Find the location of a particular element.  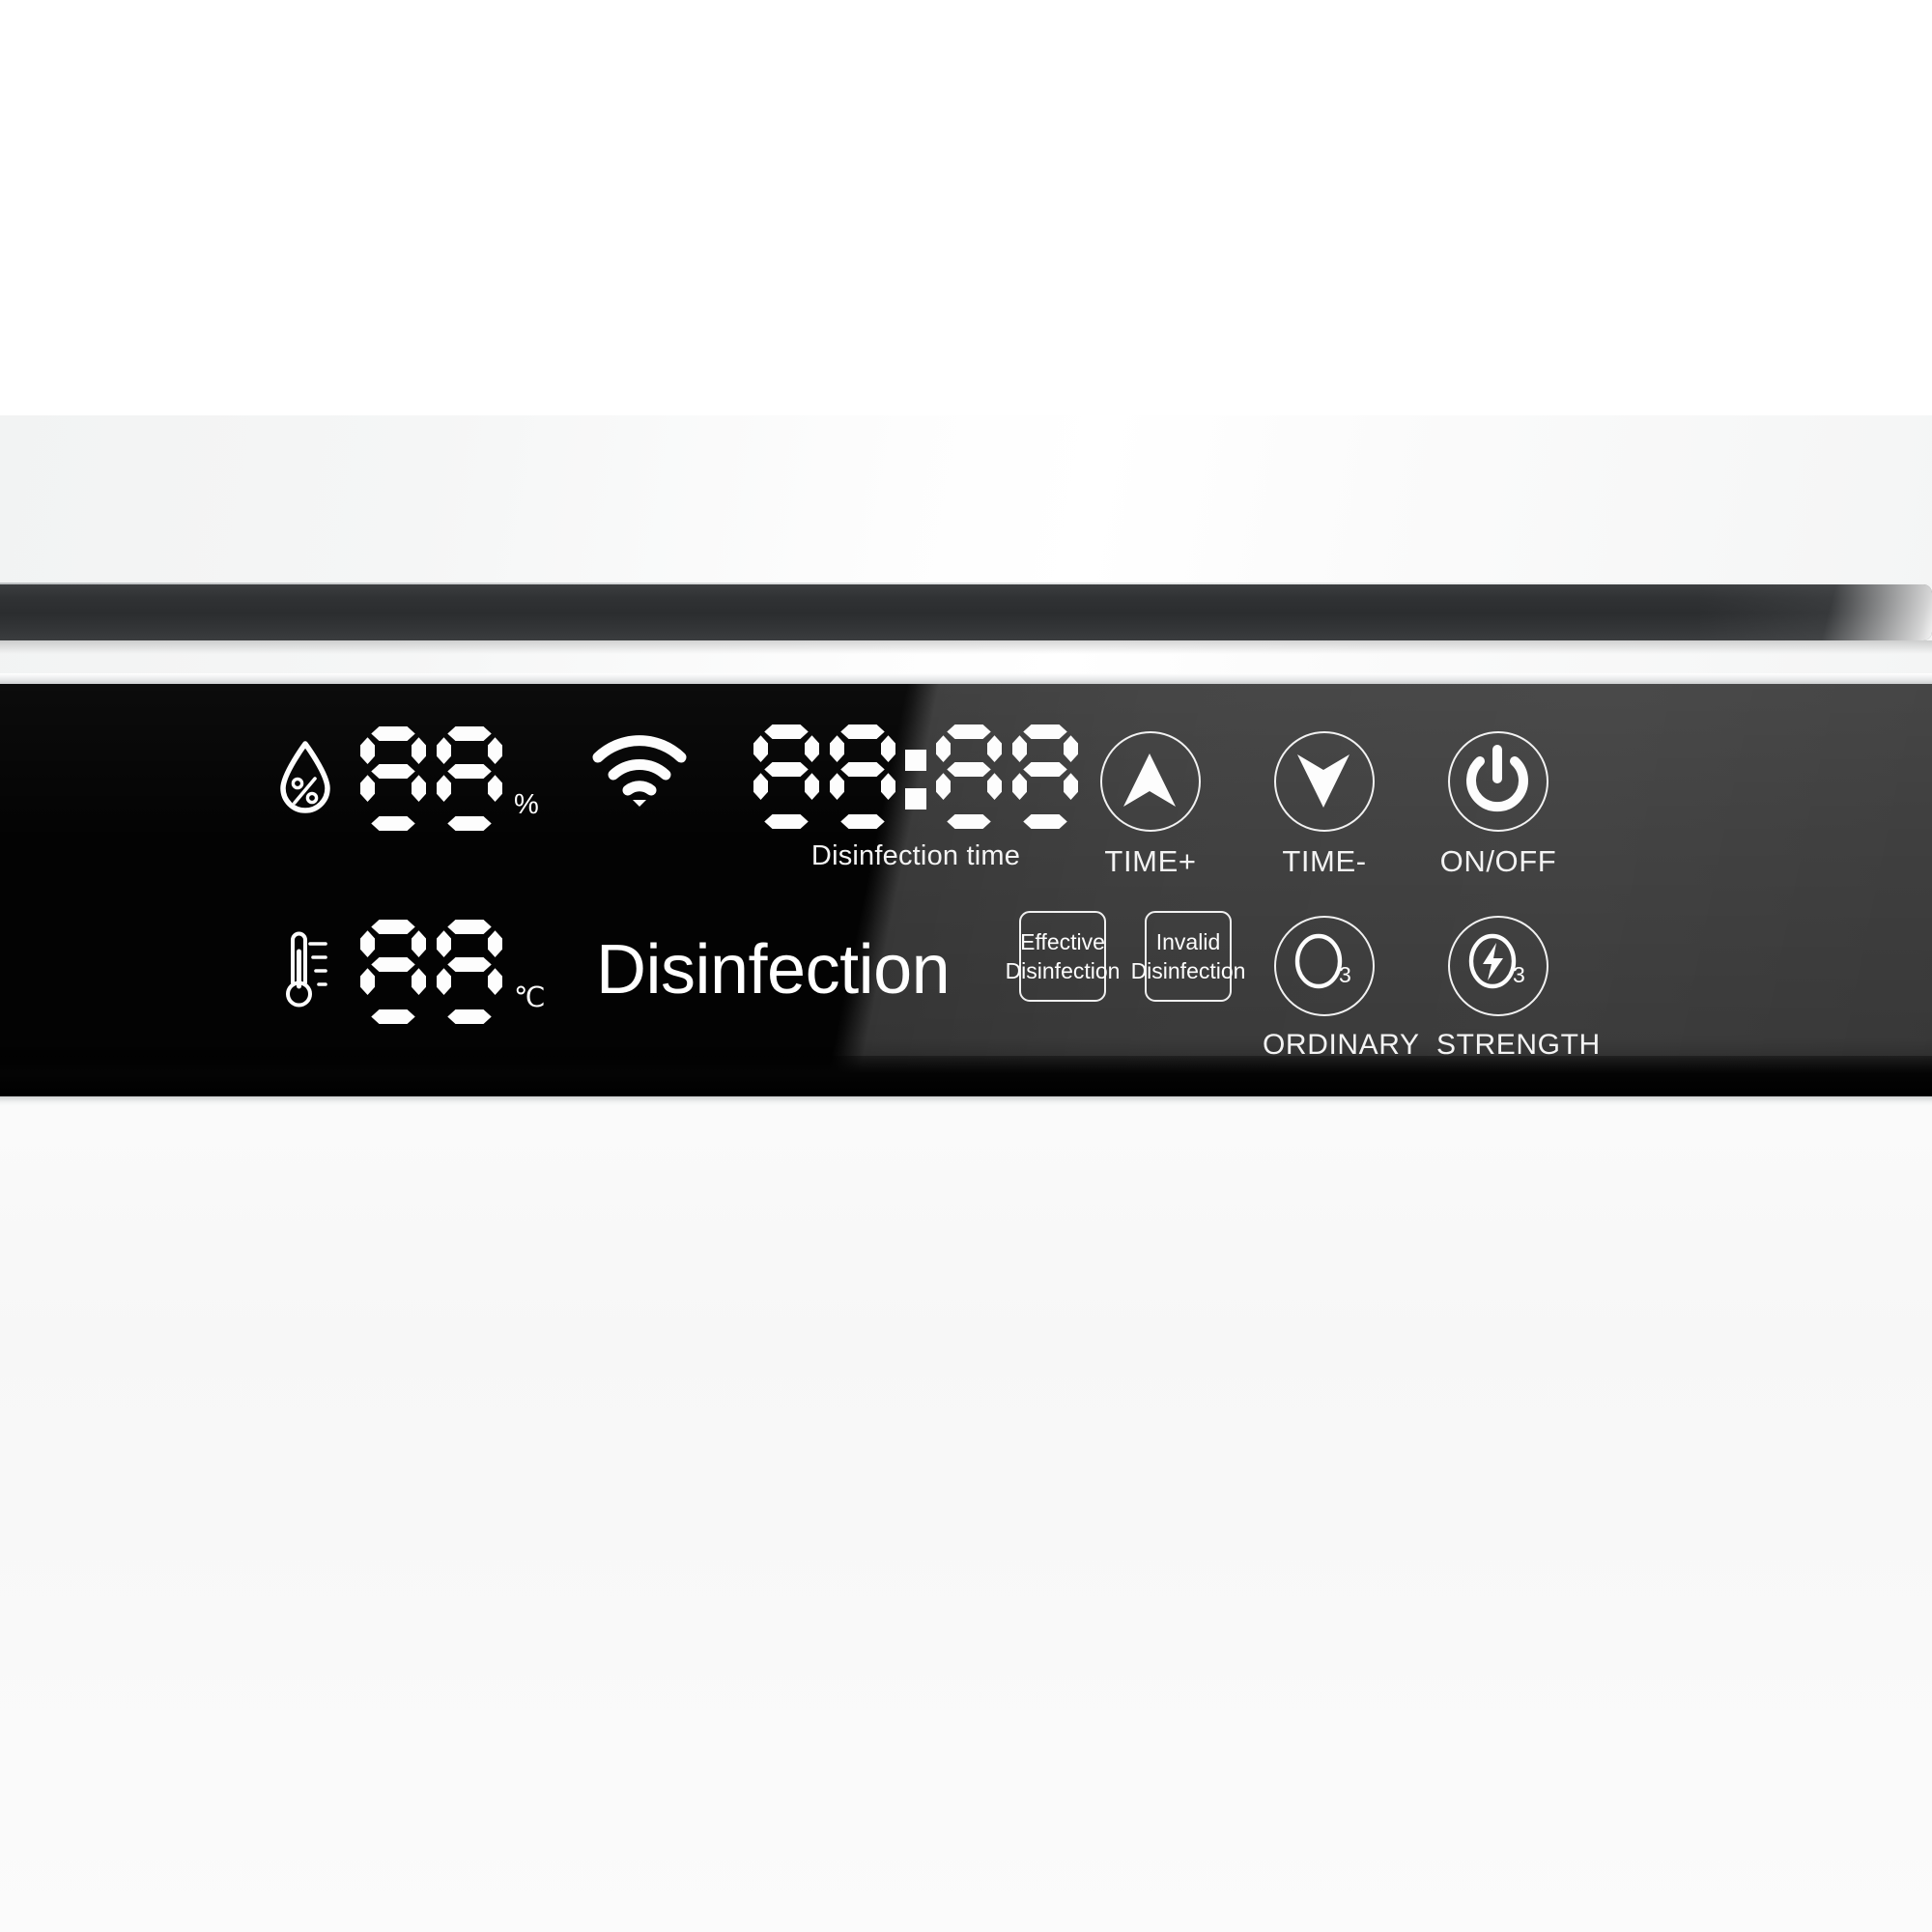

time-minus-ring is located at coordinates (1324, 781).